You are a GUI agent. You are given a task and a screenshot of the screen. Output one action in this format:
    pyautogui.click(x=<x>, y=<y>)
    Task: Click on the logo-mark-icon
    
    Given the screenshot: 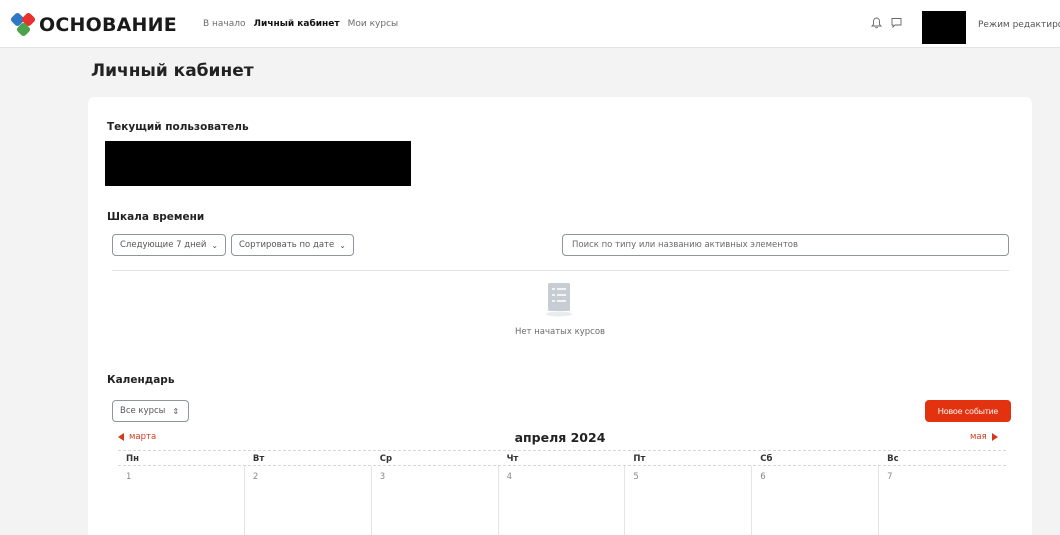 What is the action you would take?
    pyautogui.click(x=23, y=24)
    